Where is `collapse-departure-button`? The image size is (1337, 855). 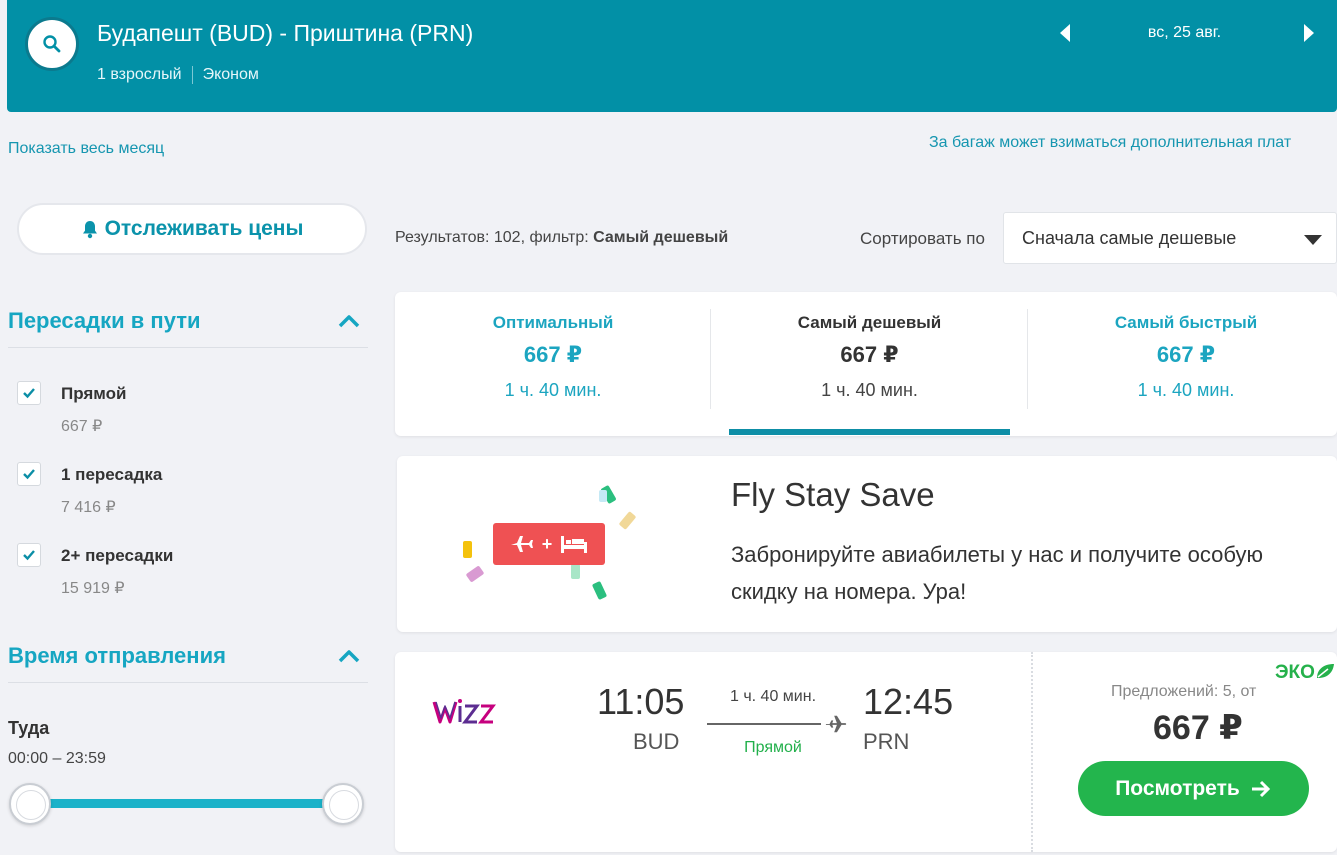 collapse-departure-button is located at coordinates (349, 658).